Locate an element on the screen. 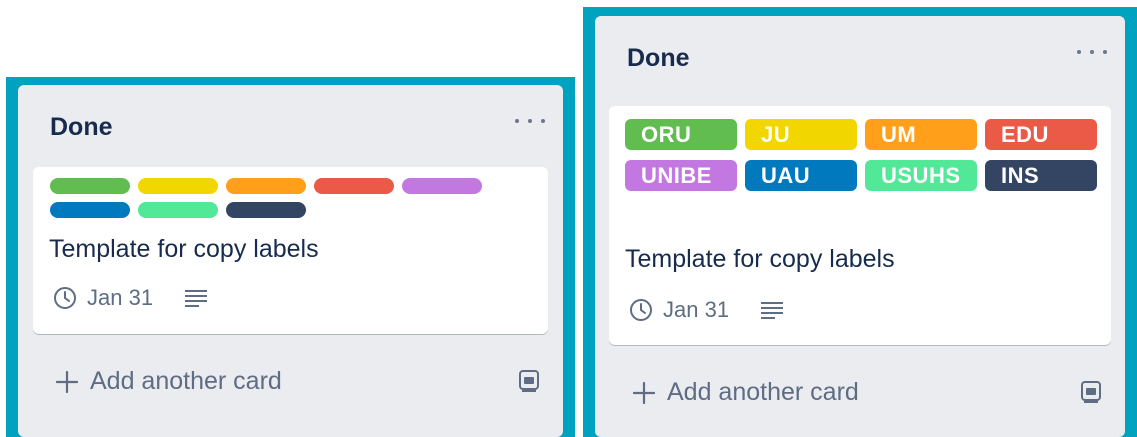 The height and width of the screenshot is (437, 1137). label-unibe: UNIBE is located at coordinates (681, 175).